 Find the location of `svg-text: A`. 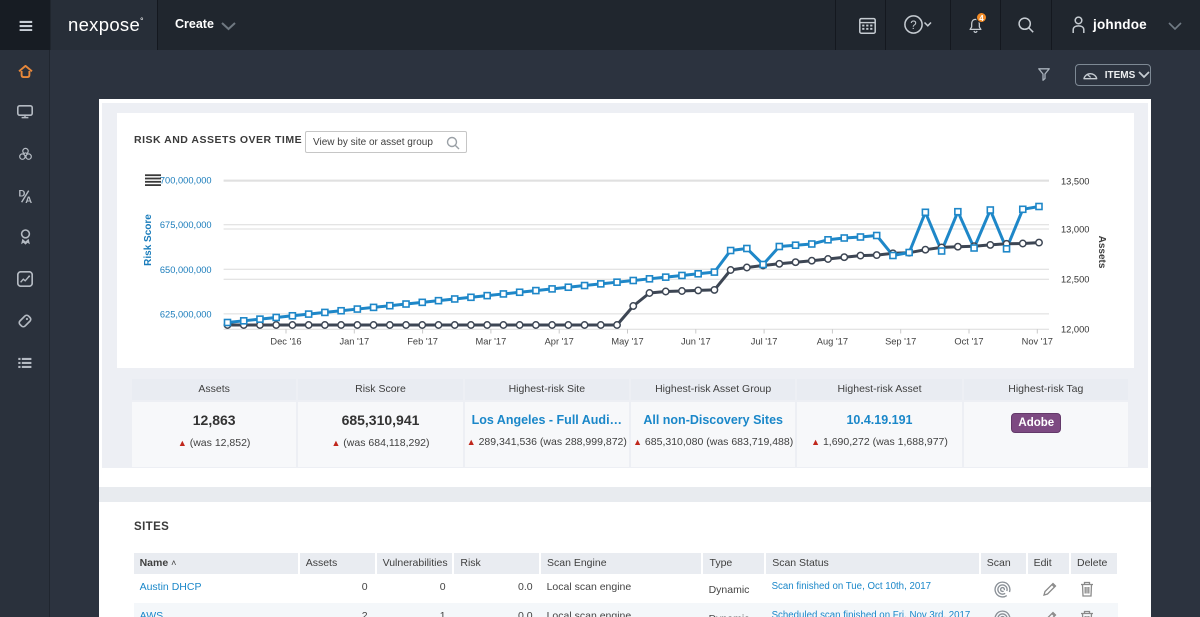

svg-text: A is located at coordinates (28, 199).